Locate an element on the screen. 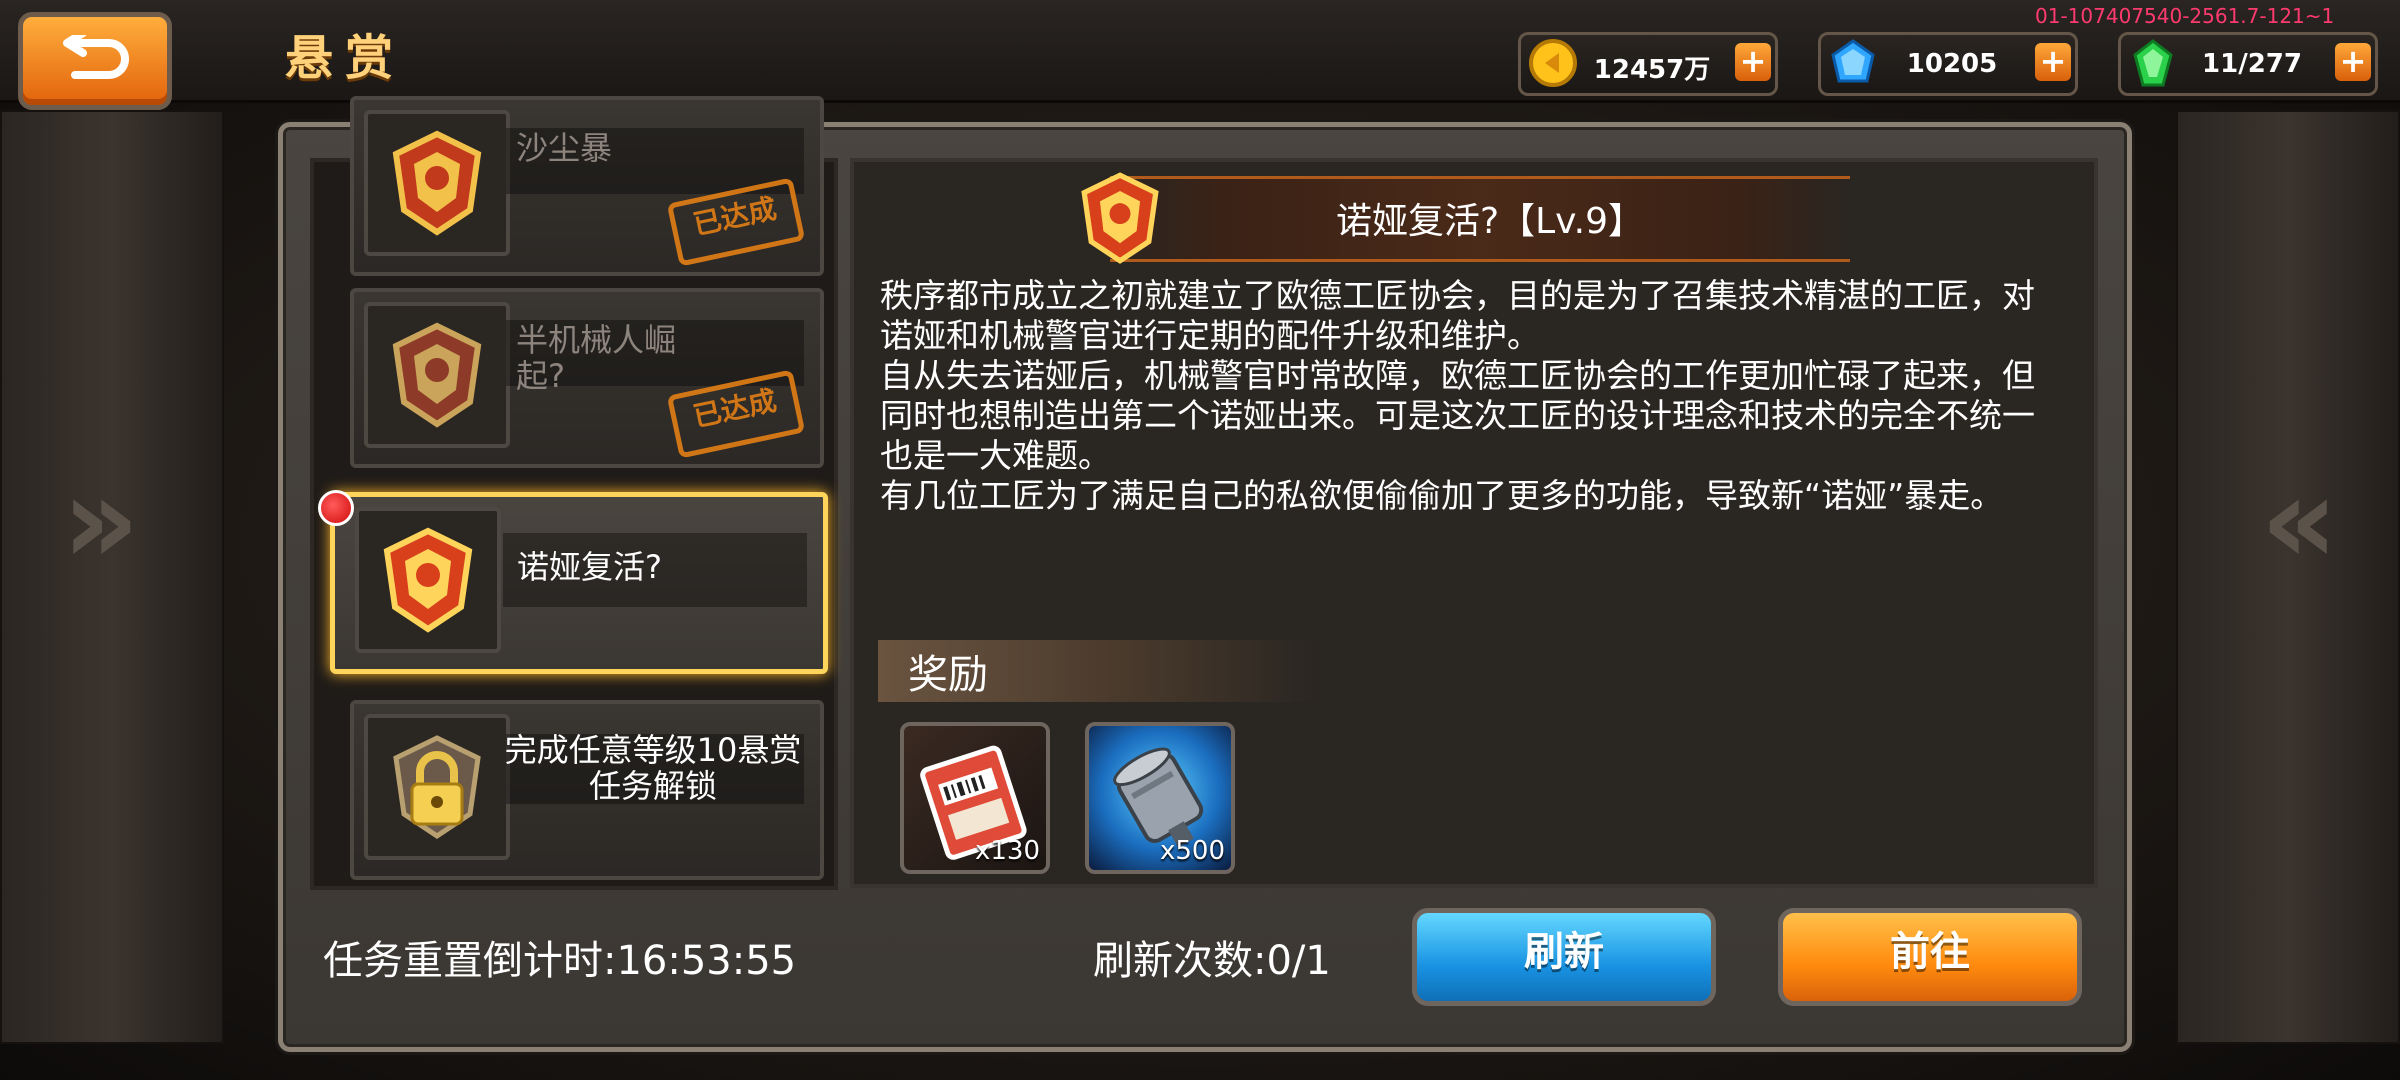 Image resolution: width=2400 pixels, height=1080 pixels. task-detail-title: 诺娅复活?【Lv.9】 is located at coordinates (1490, 221).